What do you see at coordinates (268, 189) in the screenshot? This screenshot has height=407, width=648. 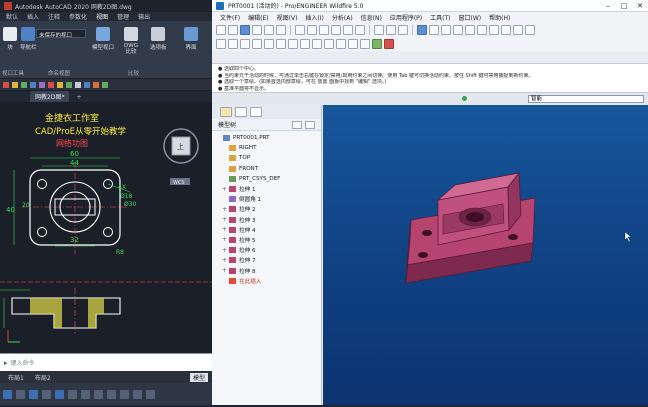 I see `model-tree-item: + 拉伸 1` at bounding box center [268, 189].